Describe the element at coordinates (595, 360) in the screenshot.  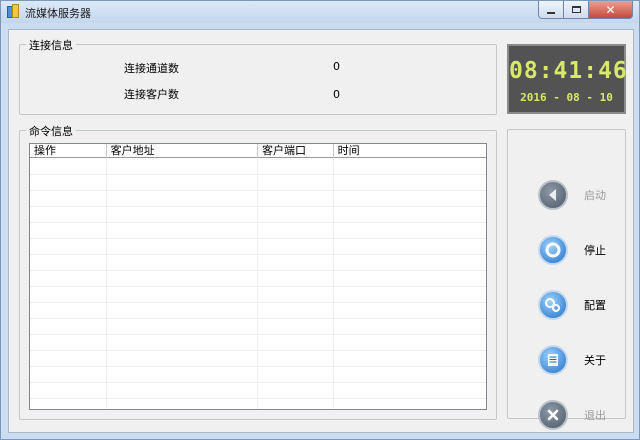
I see `about-label: 关于` at that location.